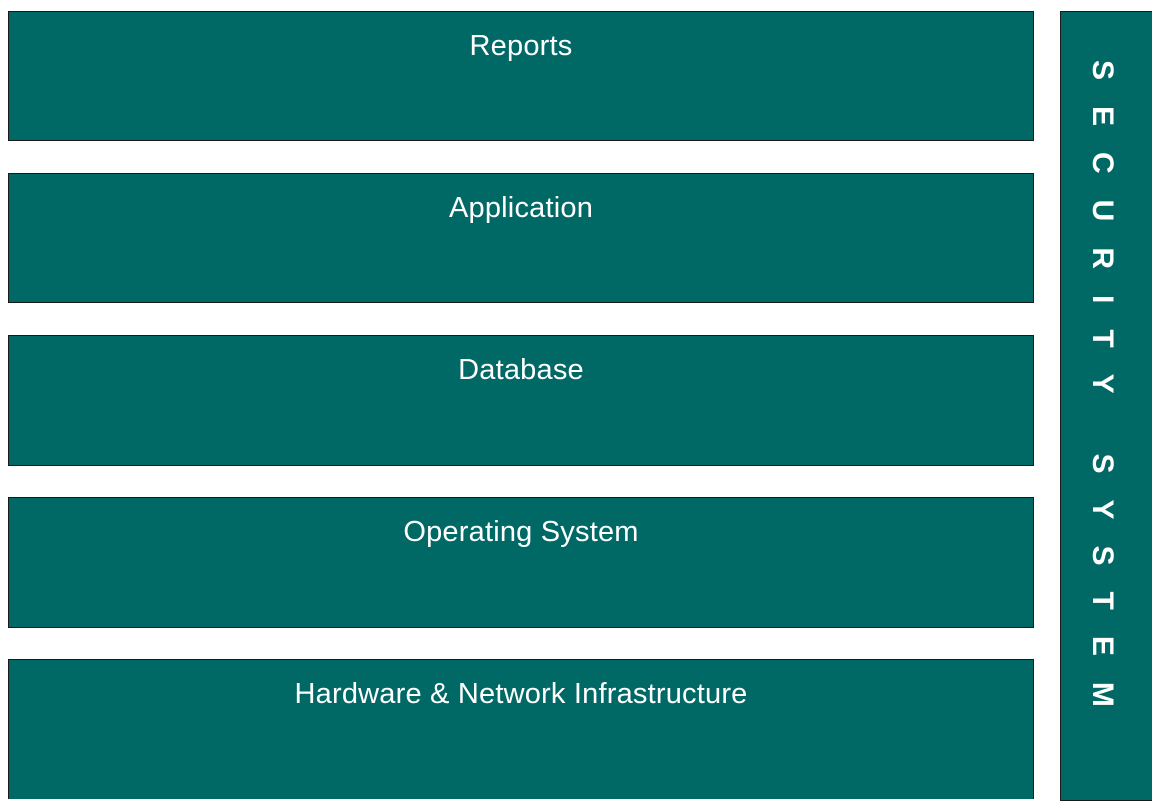  What do you see at coordinates (521, 694) in the screenshot?
I see `layer-label-hardware-network: Hardware & Network Infrastructure` at bounding box center [521, 694].